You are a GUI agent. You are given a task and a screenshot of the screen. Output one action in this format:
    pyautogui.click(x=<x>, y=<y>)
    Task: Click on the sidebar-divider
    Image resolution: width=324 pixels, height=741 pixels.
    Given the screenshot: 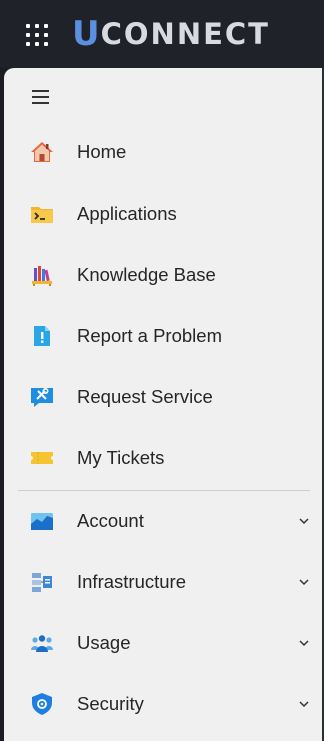 What is the action you would take?
    pyautogui.click(x=164, y=490)
    